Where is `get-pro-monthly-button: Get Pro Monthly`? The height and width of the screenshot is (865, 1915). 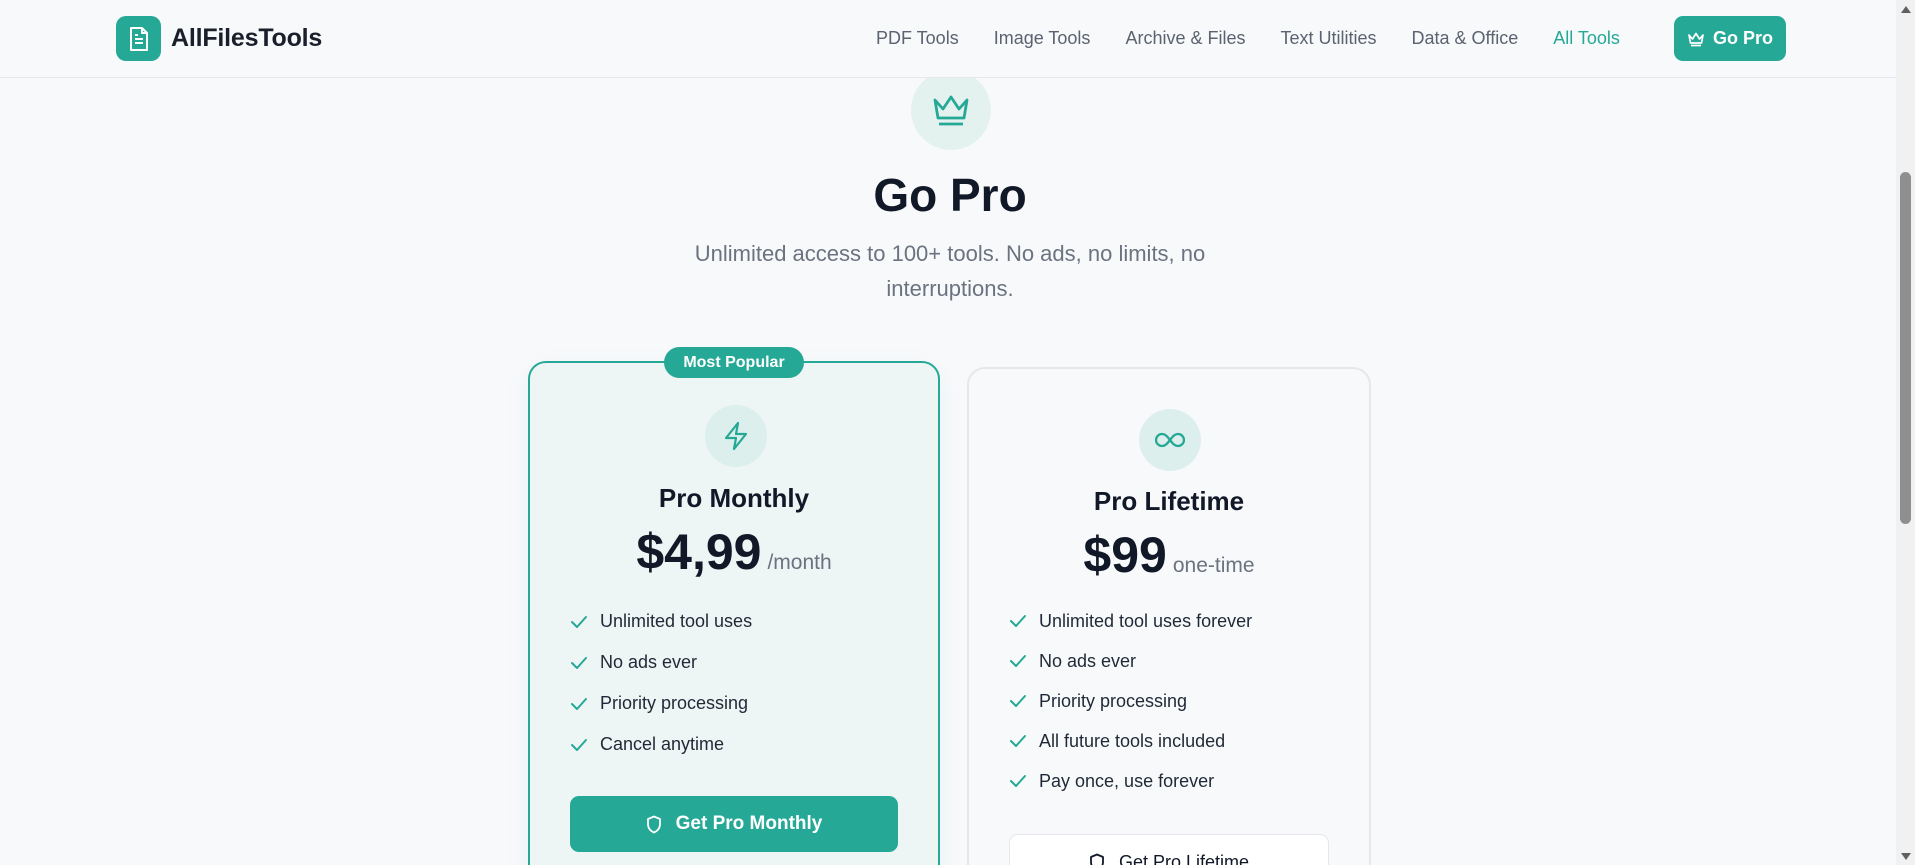 get-pro-monthly-button: Get Pro Monthly is located at coordinates (734, 824).